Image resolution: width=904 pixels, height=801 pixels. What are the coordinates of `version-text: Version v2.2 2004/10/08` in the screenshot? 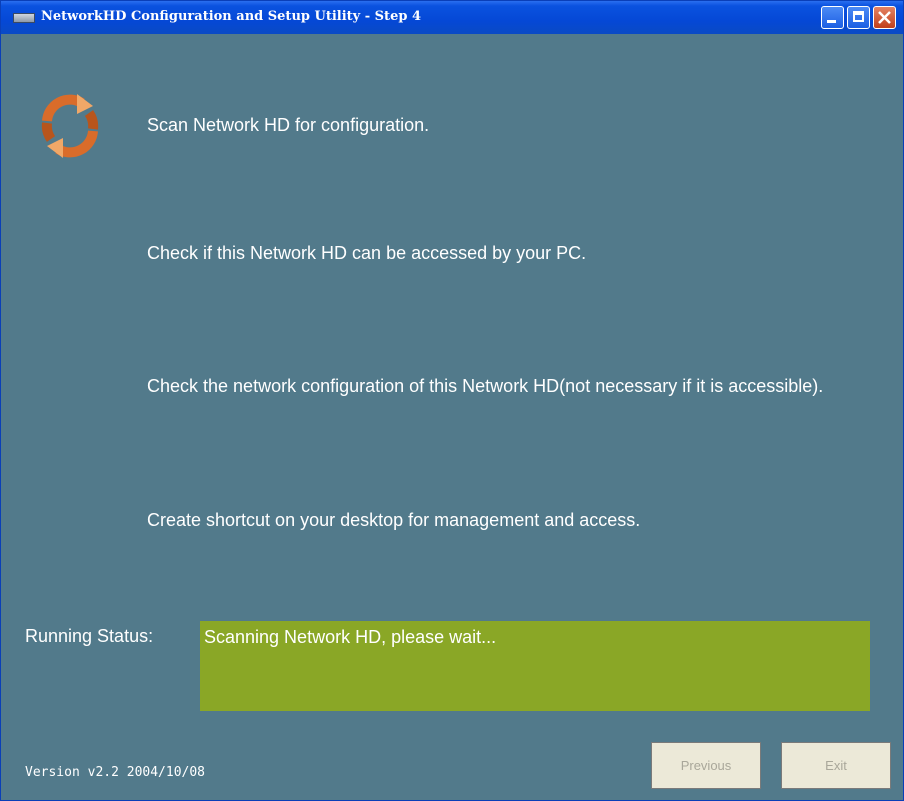 It's located at (115, 772).